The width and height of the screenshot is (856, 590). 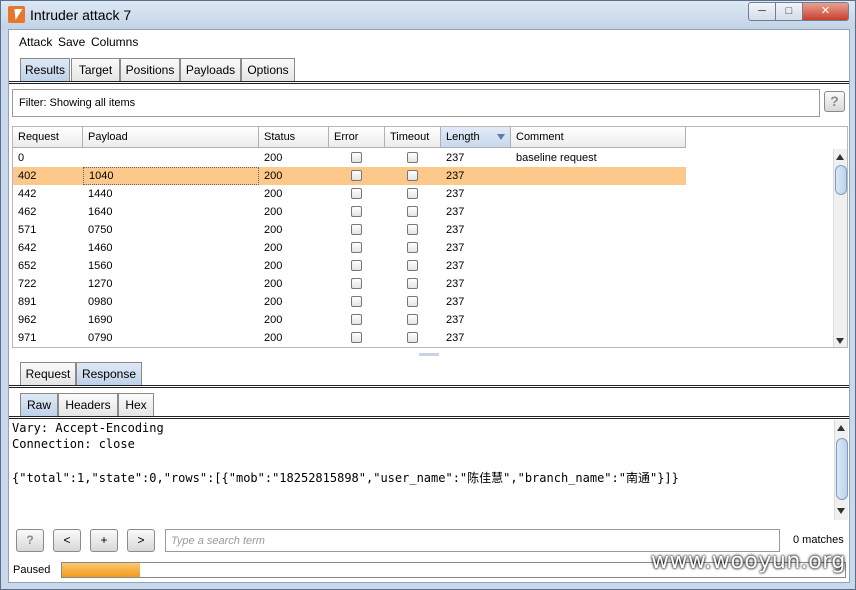 What do you see at coordinates (841, 180) in the screenshot?
I see `table-scroll-thumb` at bounding box center [841, 180].